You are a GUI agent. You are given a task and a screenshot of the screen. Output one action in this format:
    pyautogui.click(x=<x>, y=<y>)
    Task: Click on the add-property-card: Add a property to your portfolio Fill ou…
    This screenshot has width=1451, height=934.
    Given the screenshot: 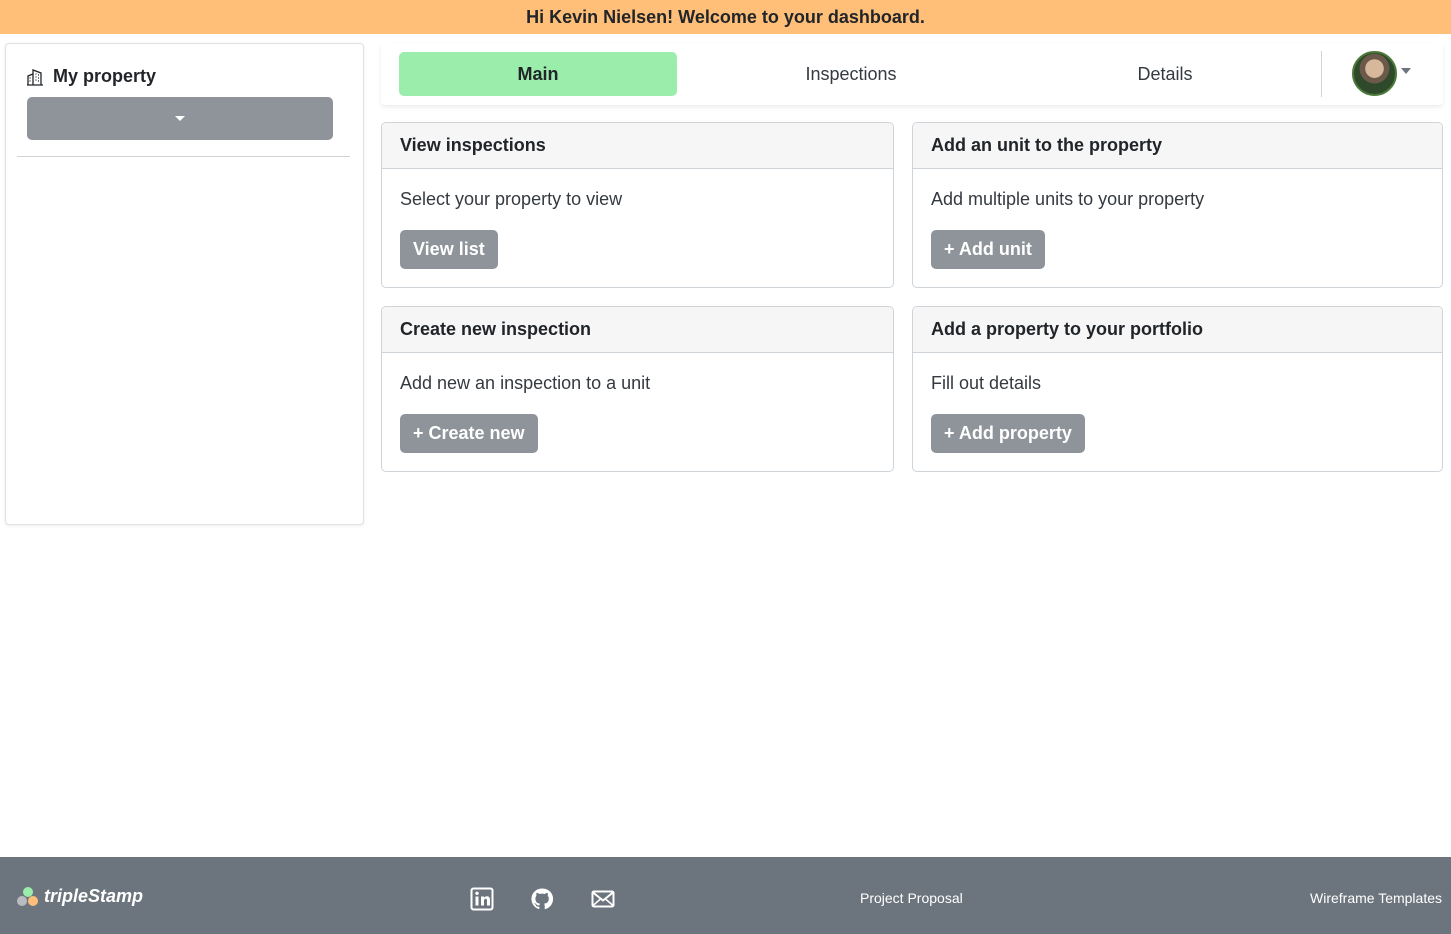 What is the action you would take?
    pyautogui.click(x=1177, y=389)
    